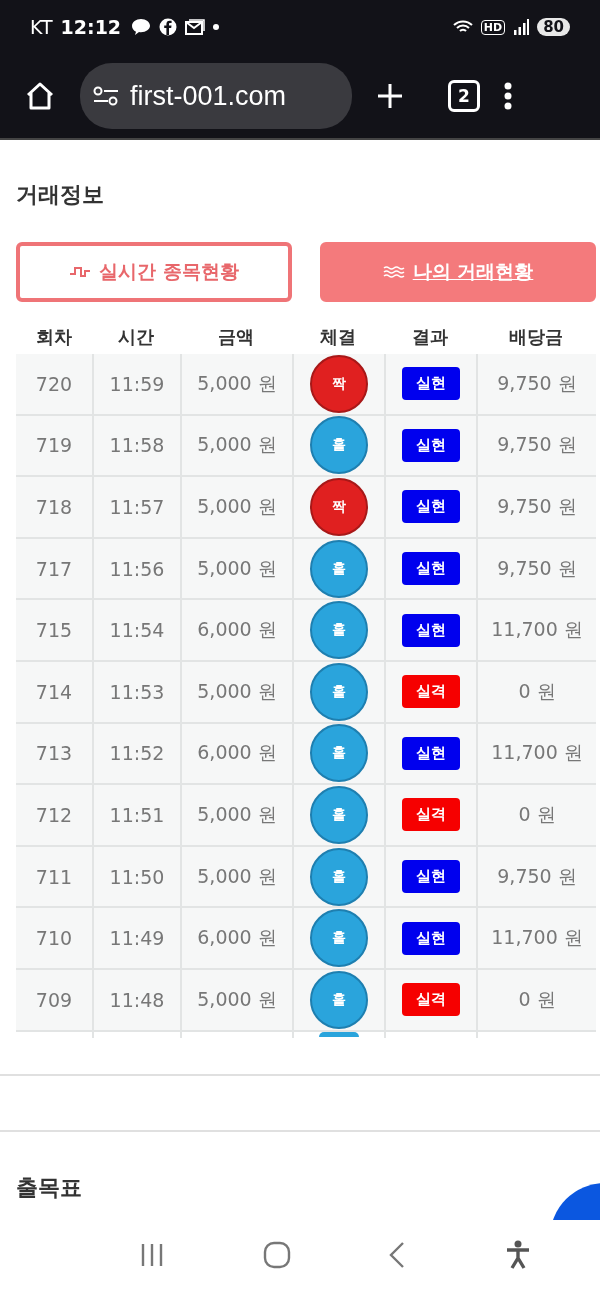 This screenshot has height=1300, width=600. What do you see at coordinates (40, 96) in the screenshot?
I see `home-icon` at bounding box center [40, 96].